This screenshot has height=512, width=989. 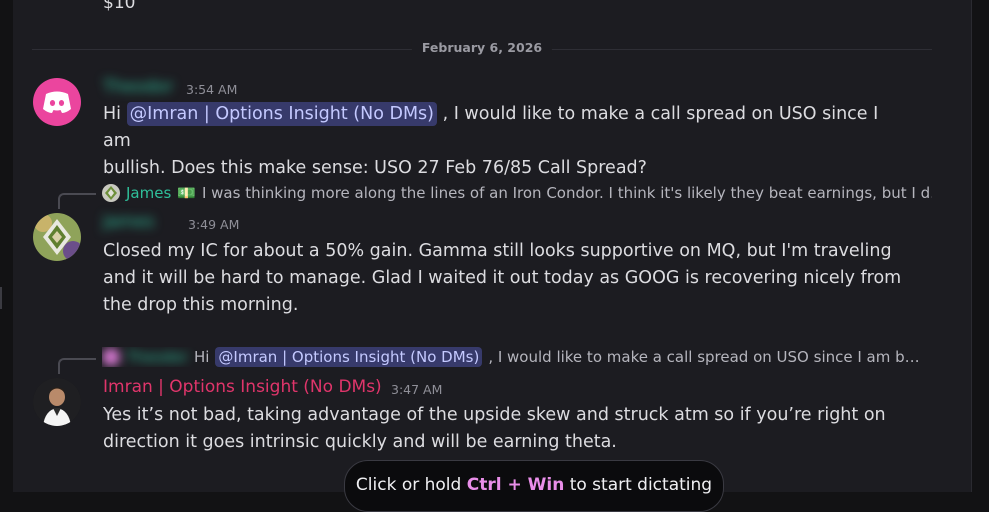 I want to click on author-name: Theodor, so click(x=138, y=87).